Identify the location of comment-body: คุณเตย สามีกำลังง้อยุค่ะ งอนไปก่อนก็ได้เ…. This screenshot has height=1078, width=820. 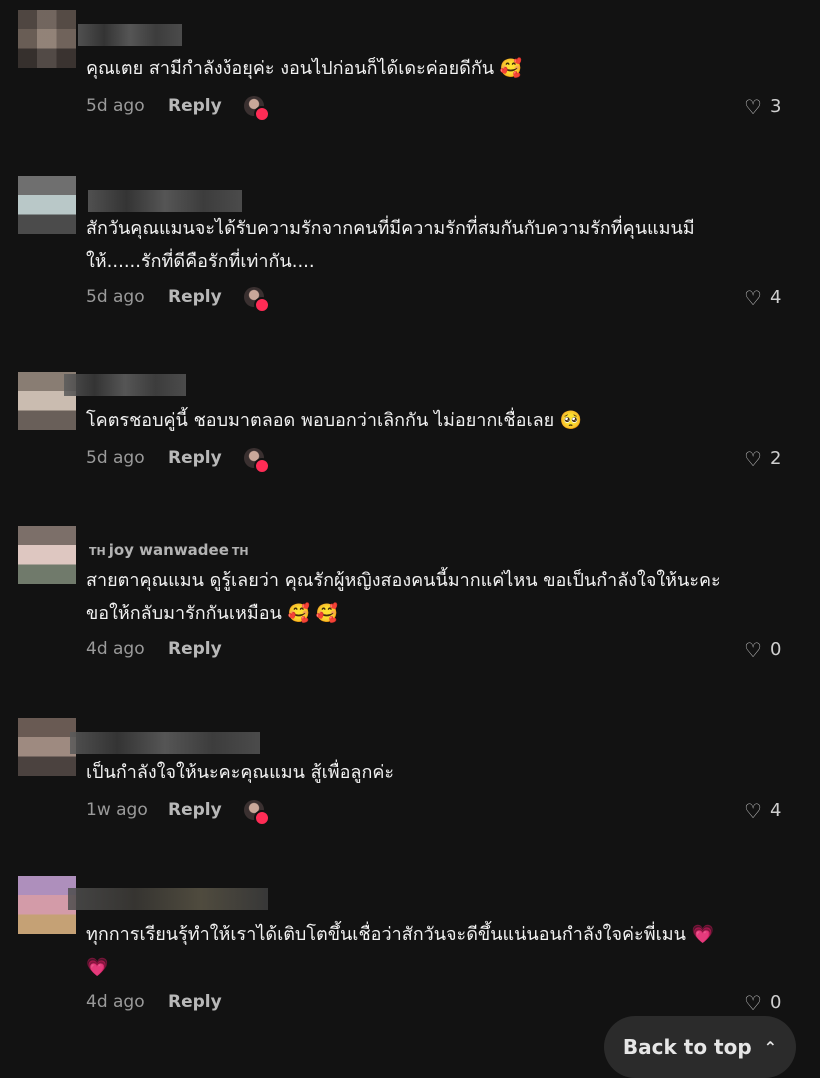
(290, 68).